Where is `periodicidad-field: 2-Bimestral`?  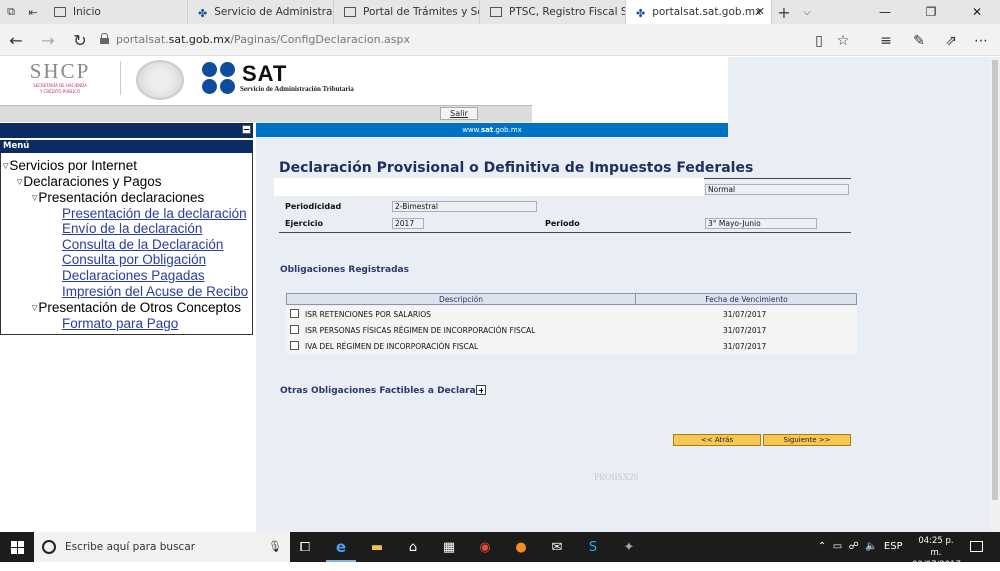
periodicidad-field: 2-Bimestral is located at coordinates (464, 206).